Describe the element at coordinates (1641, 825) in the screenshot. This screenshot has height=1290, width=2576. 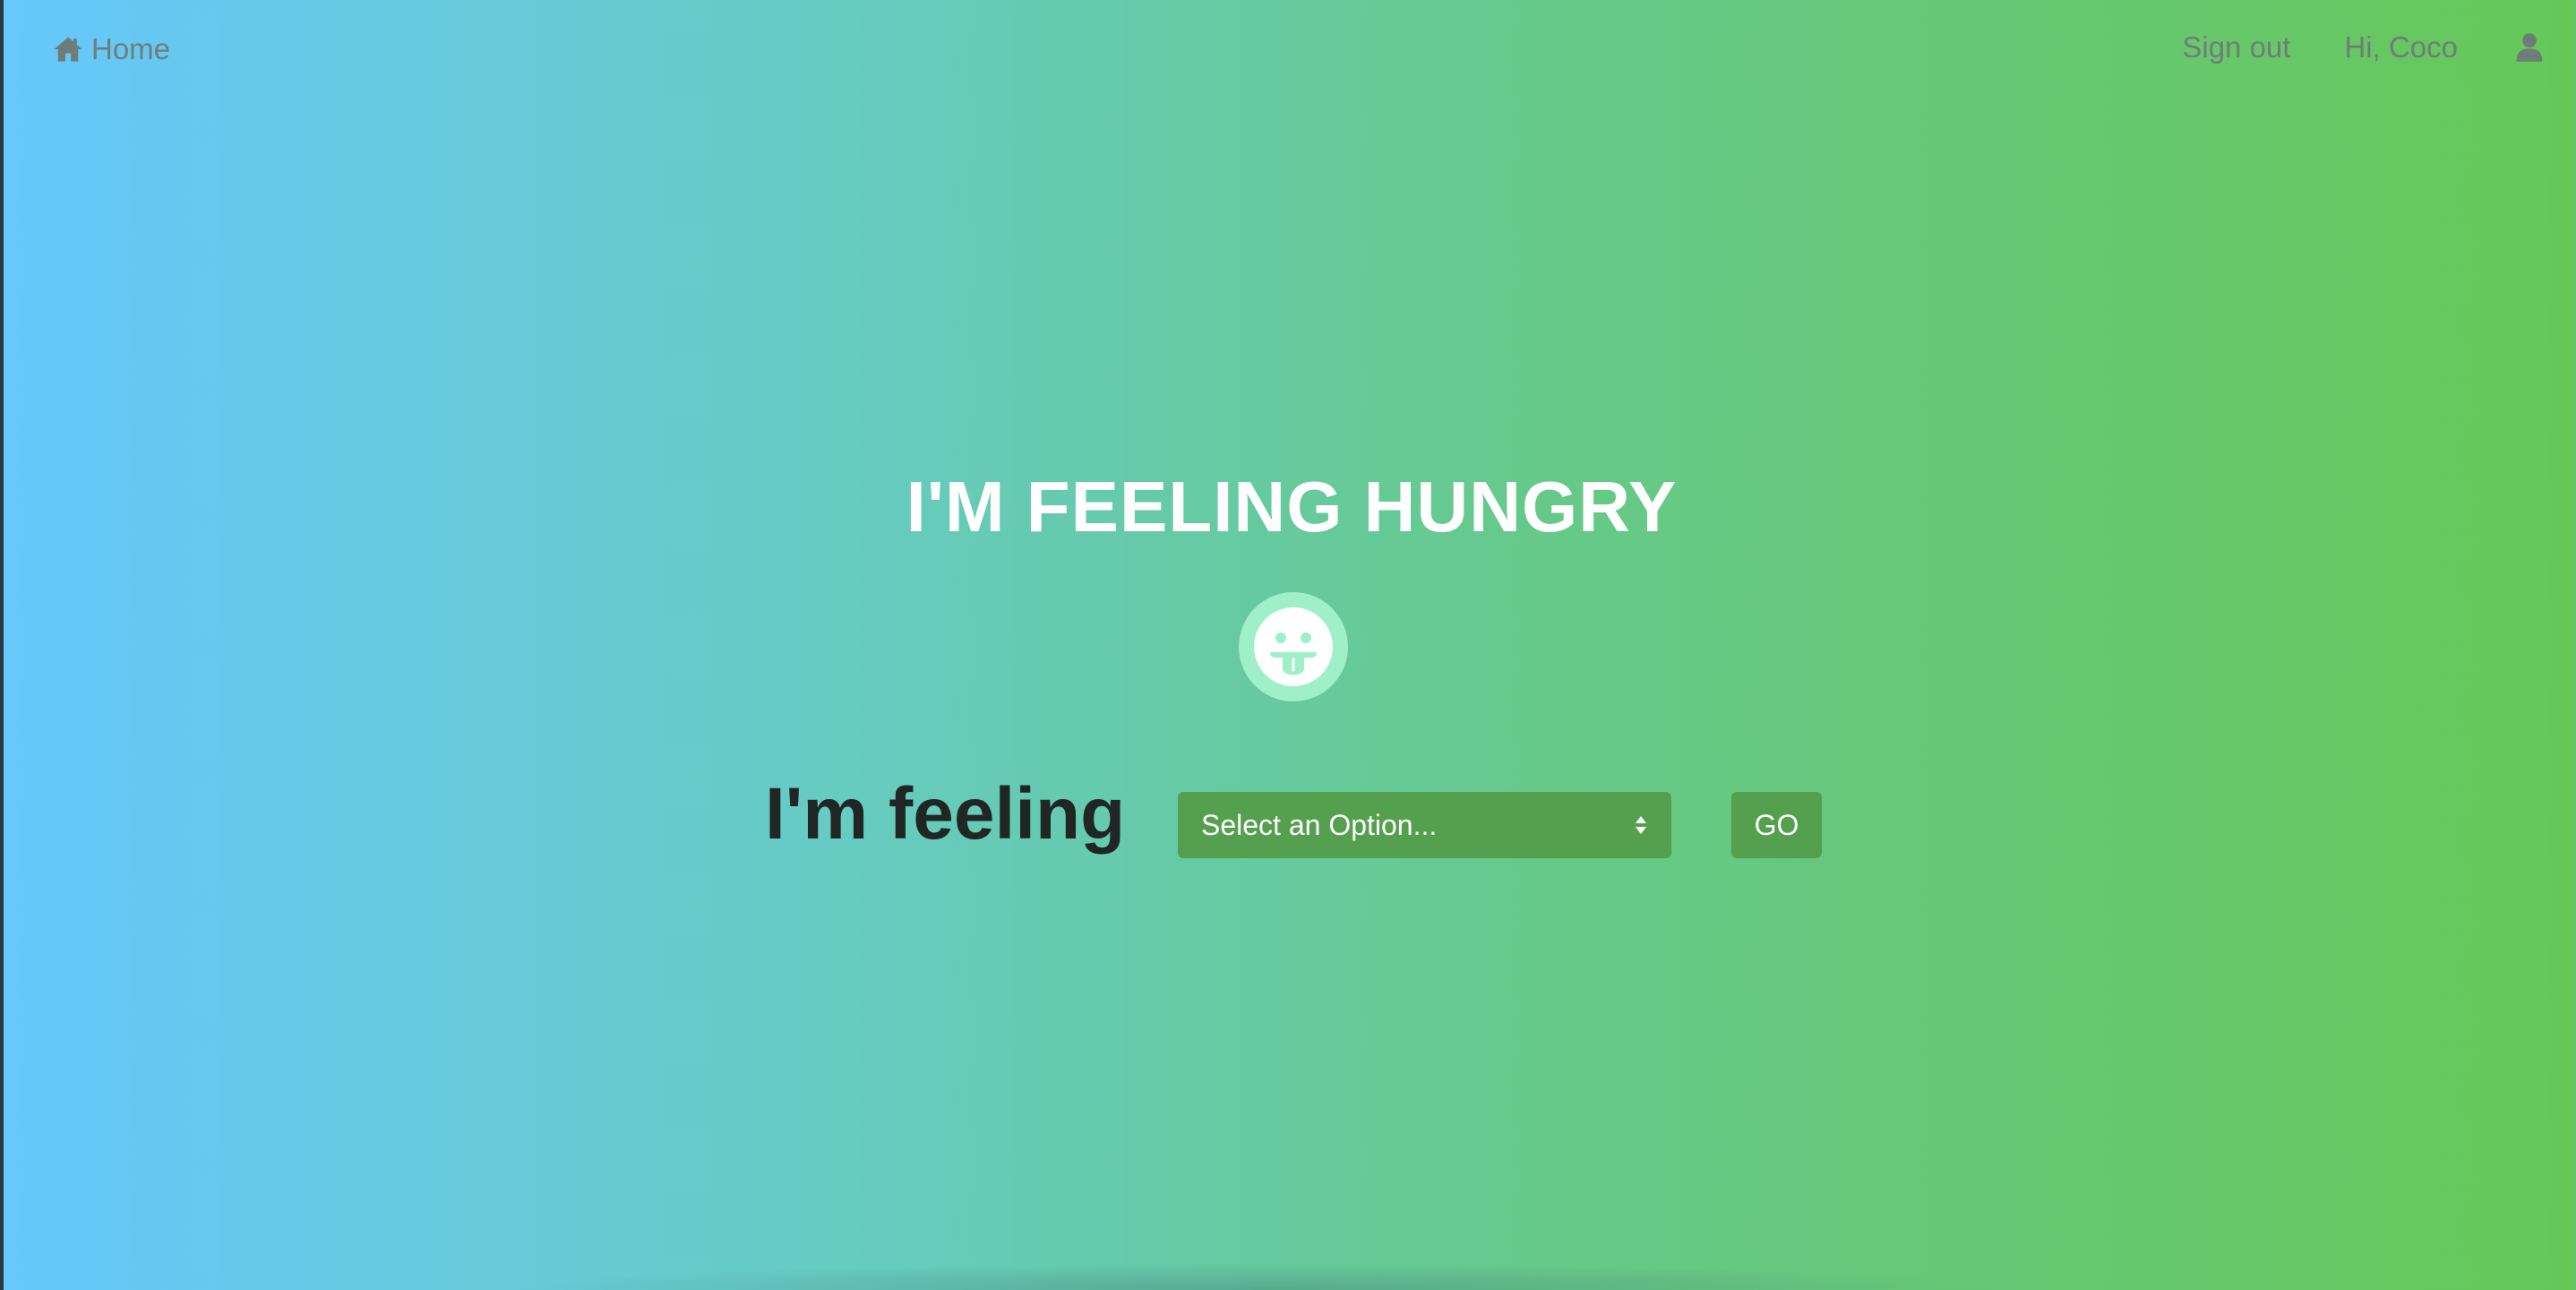
I see `select-updown-icon` at that location.